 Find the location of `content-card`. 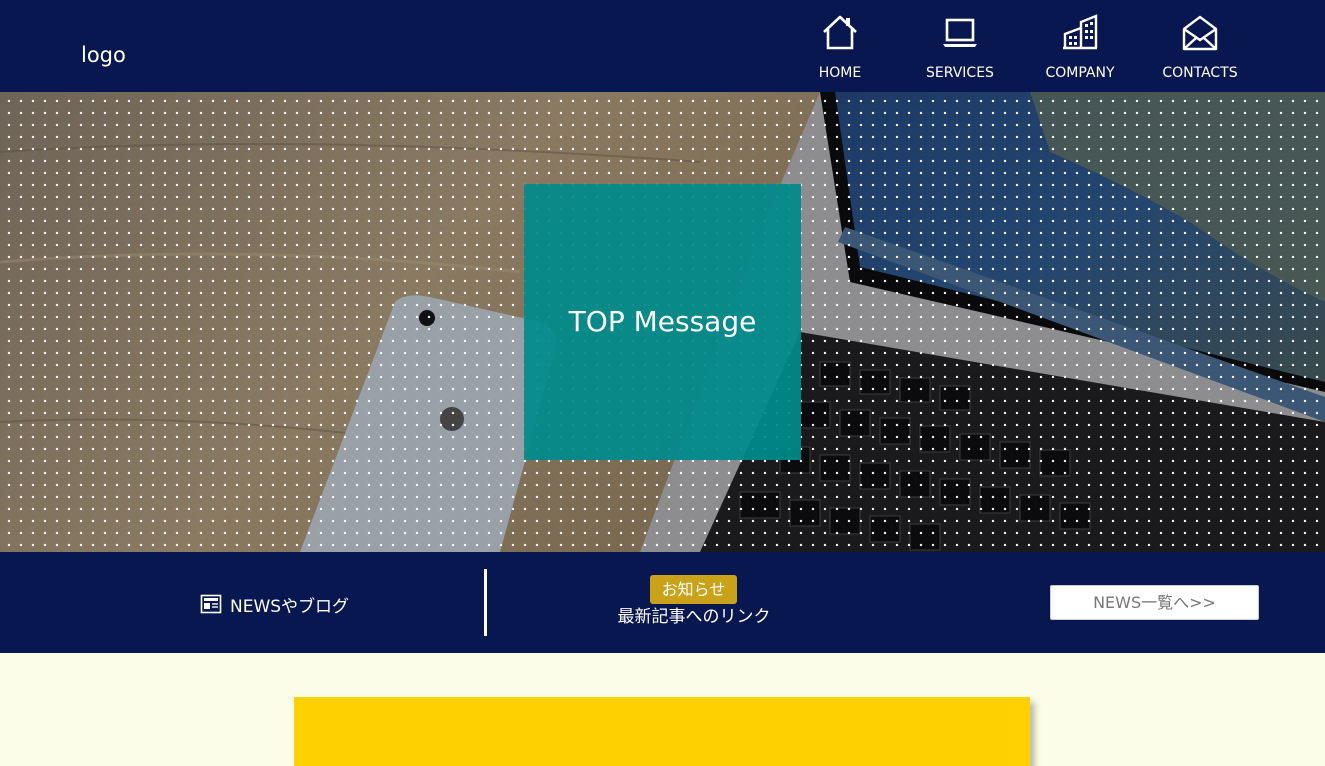

content-card is located at coordinates (662, 731).